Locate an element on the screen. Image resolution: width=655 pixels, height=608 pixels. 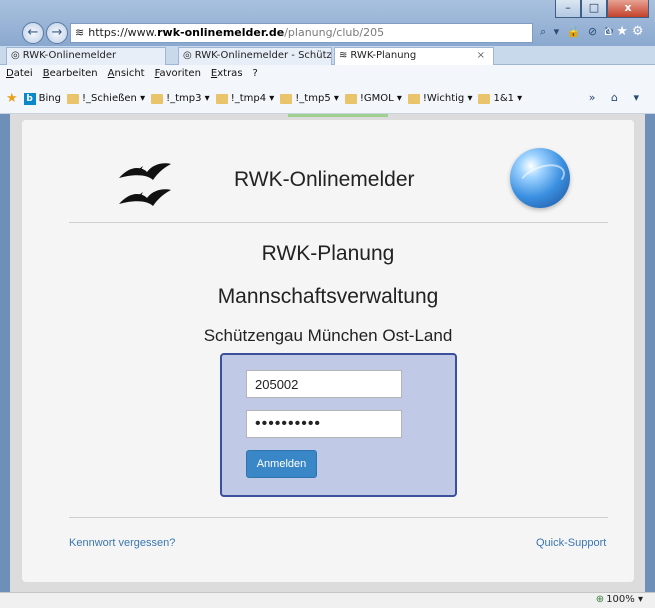
rwk-logo-icon is located at coordinates (145, 184).